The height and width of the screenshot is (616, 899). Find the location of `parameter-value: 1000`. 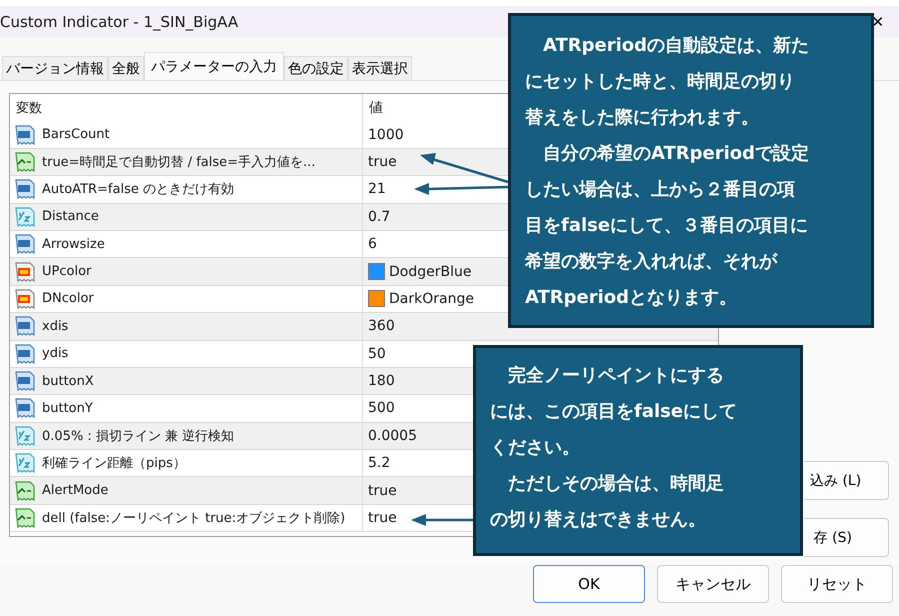

parameter-value: 1000 is located at coordinates (386, 134).